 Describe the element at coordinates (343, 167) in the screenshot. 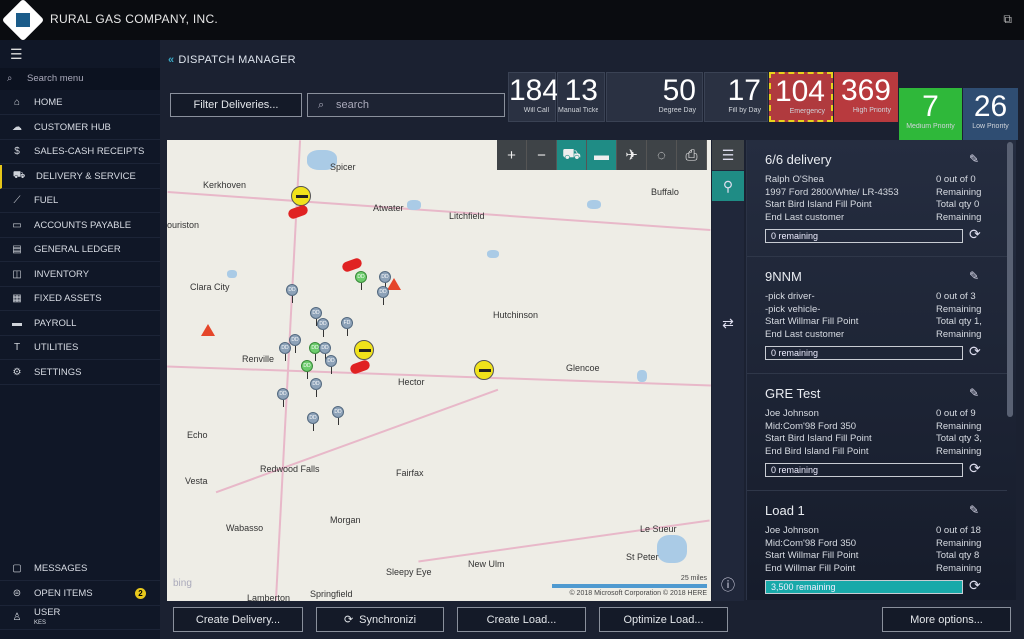

I see `map-town-label: Spicer` at that location.